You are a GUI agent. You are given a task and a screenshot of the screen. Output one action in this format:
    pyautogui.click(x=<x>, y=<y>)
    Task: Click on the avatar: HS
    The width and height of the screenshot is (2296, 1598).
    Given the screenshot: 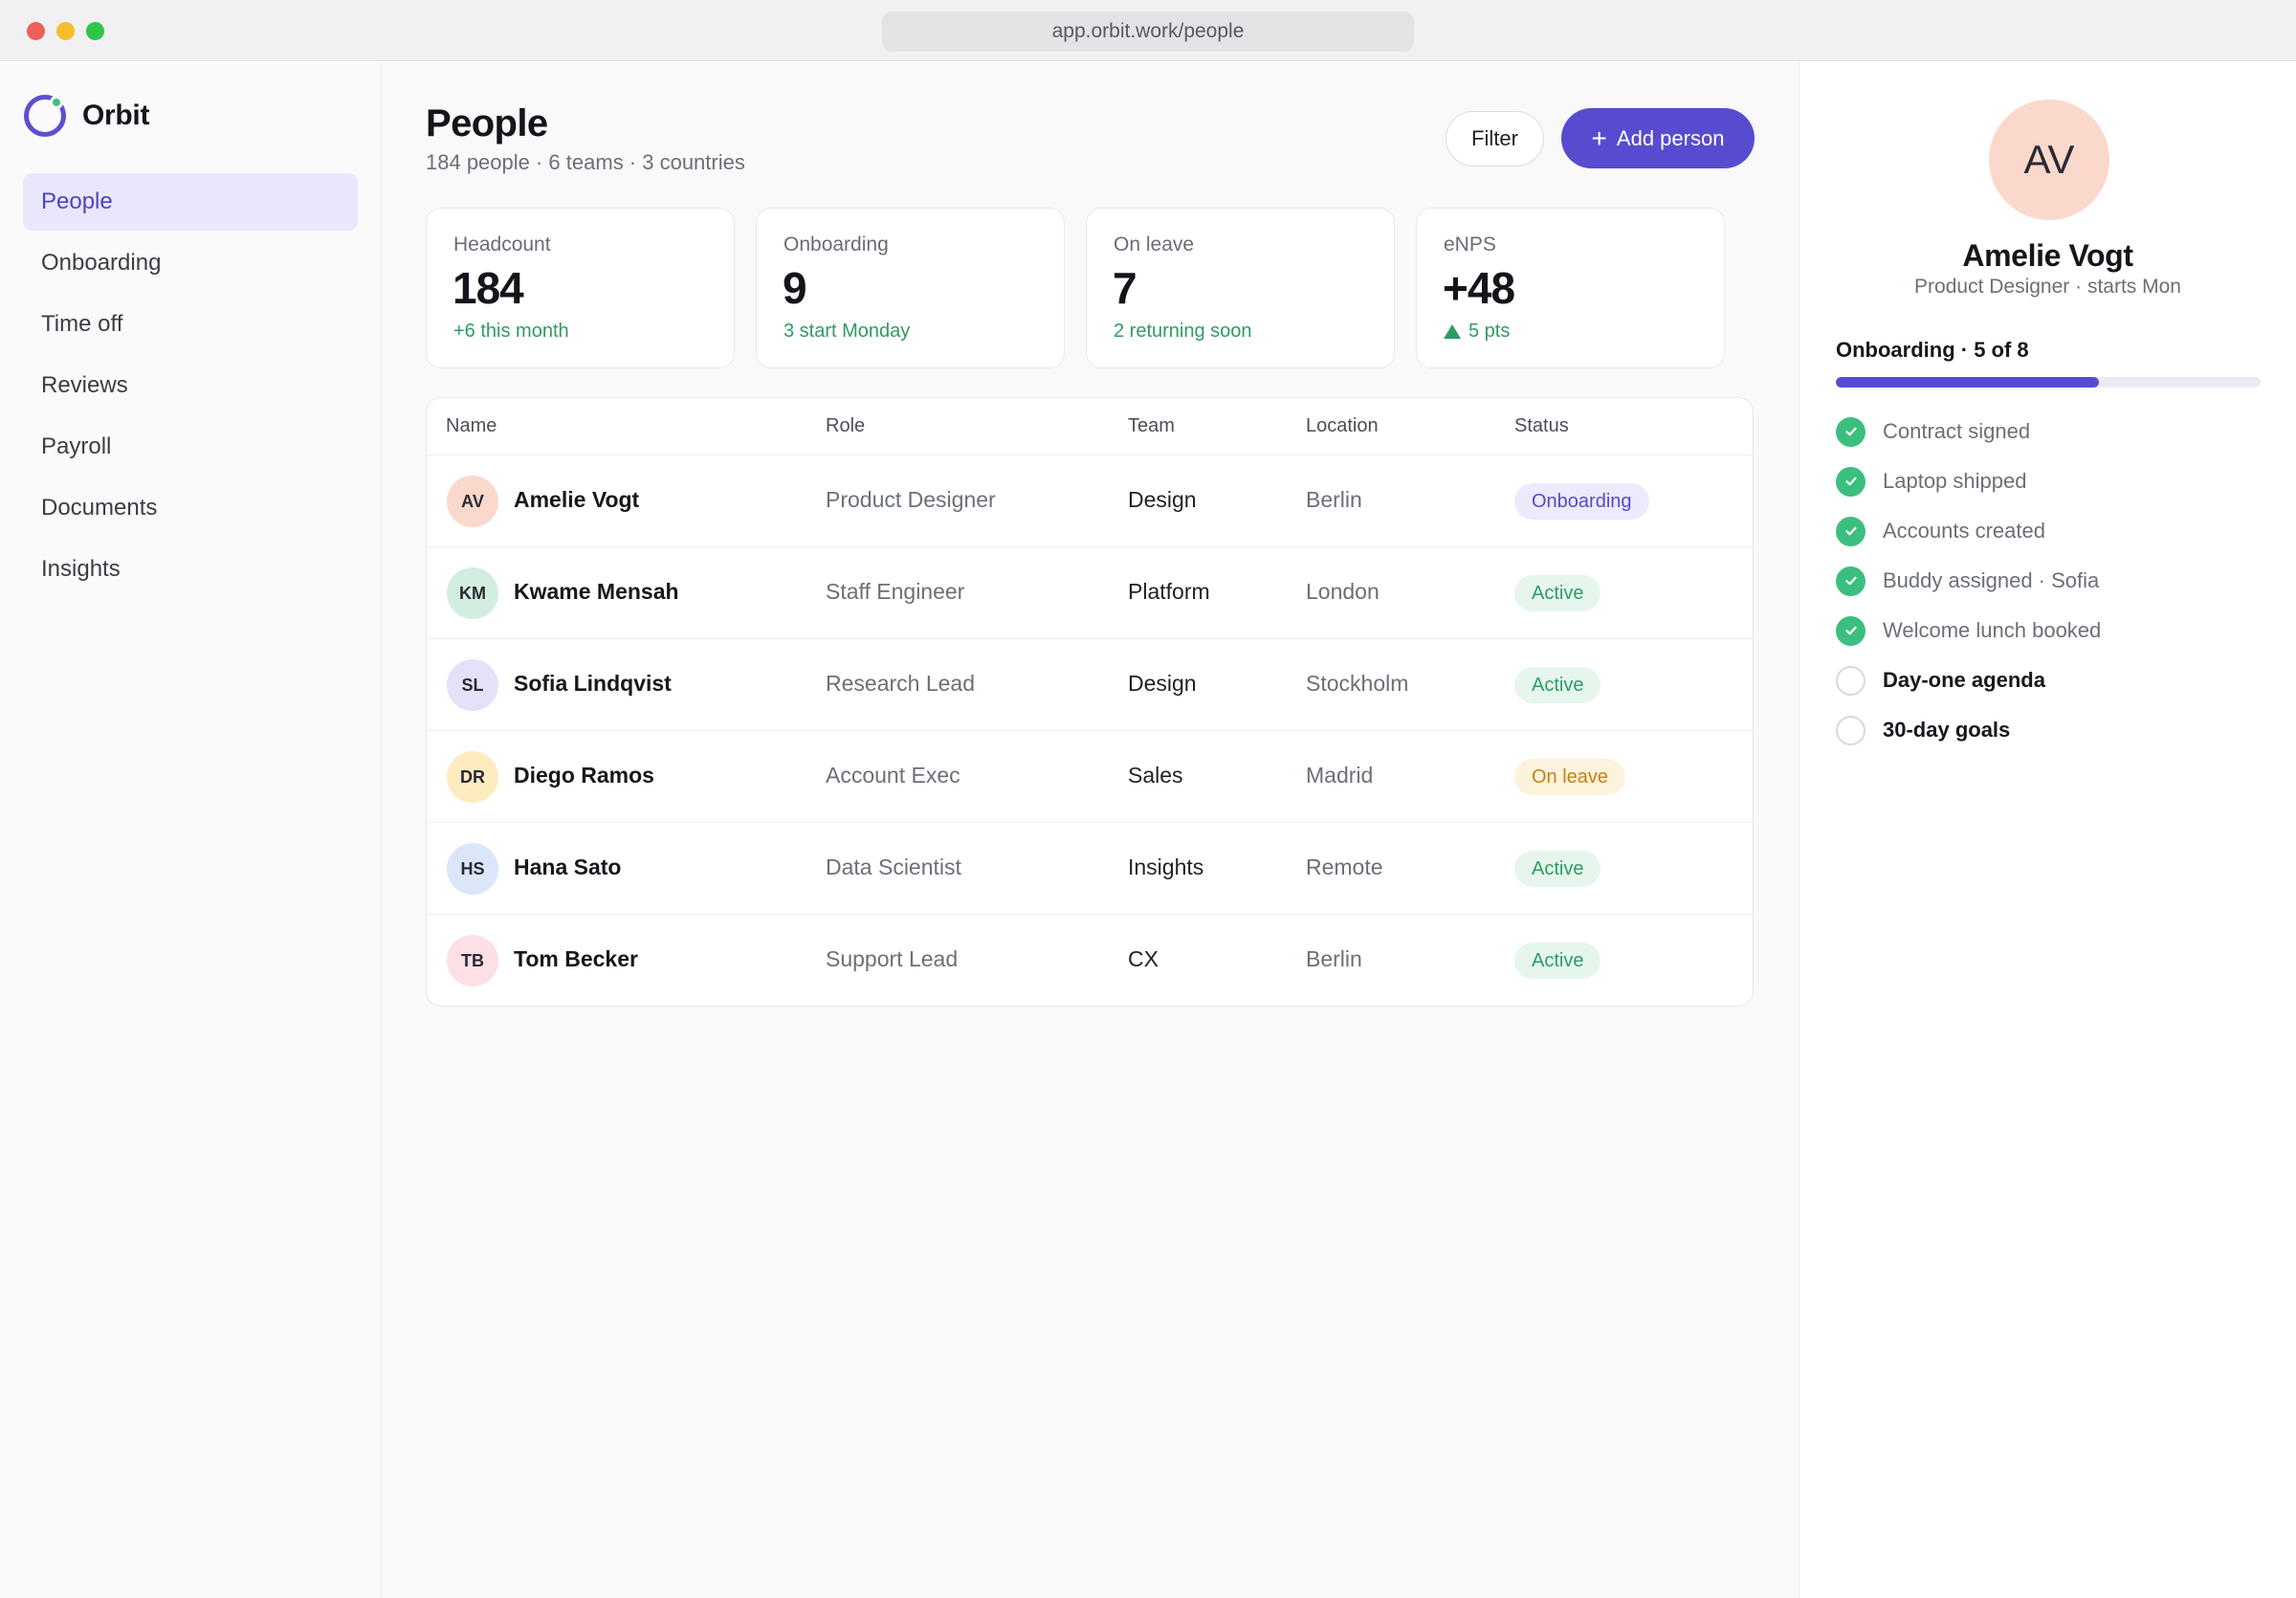 What is the action you would take?
    pyautogui.click(x=473, y=869)
    